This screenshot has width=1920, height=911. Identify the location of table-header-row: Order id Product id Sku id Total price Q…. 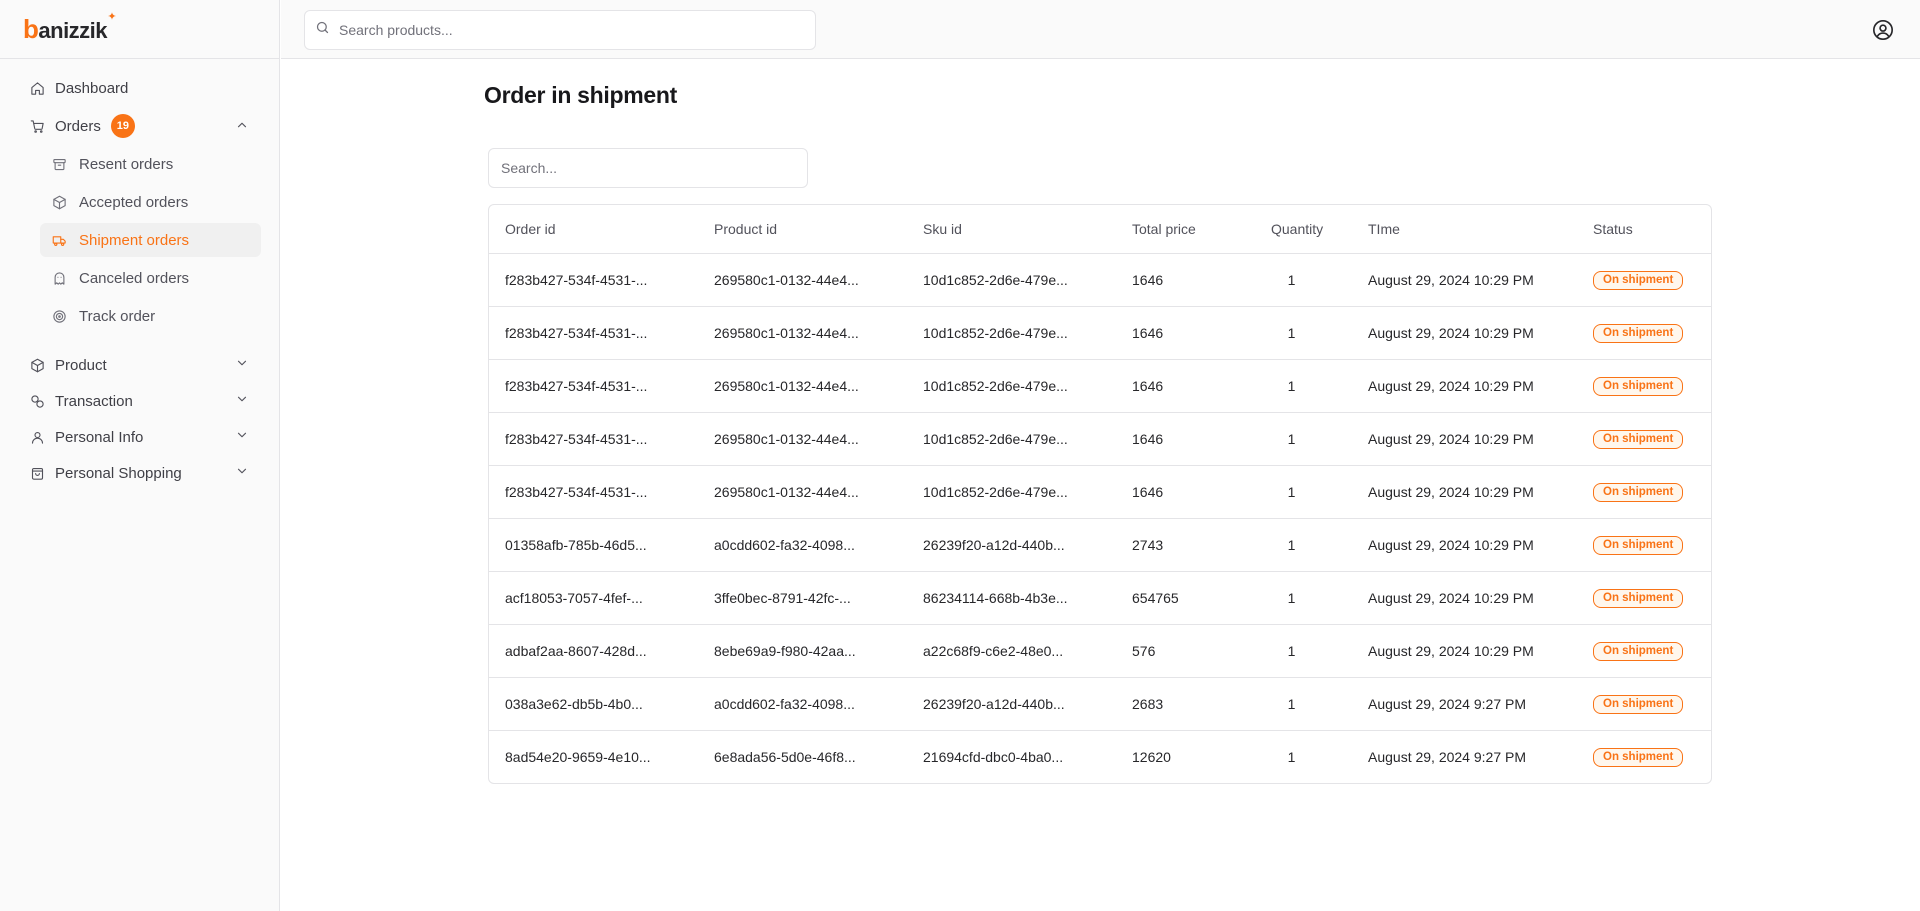
(1100, 229).